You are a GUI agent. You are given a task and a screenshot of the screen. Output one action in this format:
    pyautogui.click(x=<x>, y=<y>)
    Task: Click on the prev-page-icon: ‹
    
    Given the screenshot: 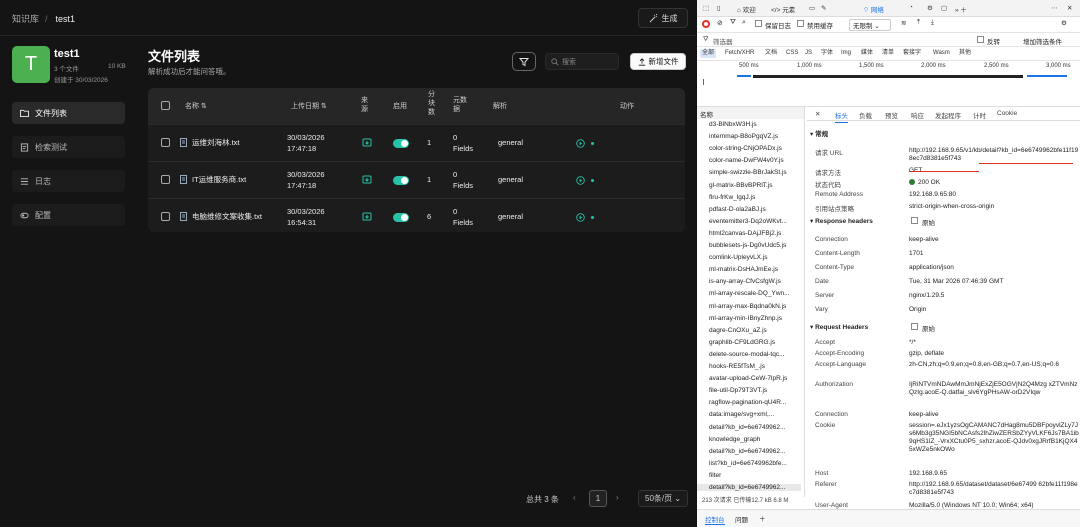 What is the action you would take?
    pyautogui.click(x=574, y=497)
    